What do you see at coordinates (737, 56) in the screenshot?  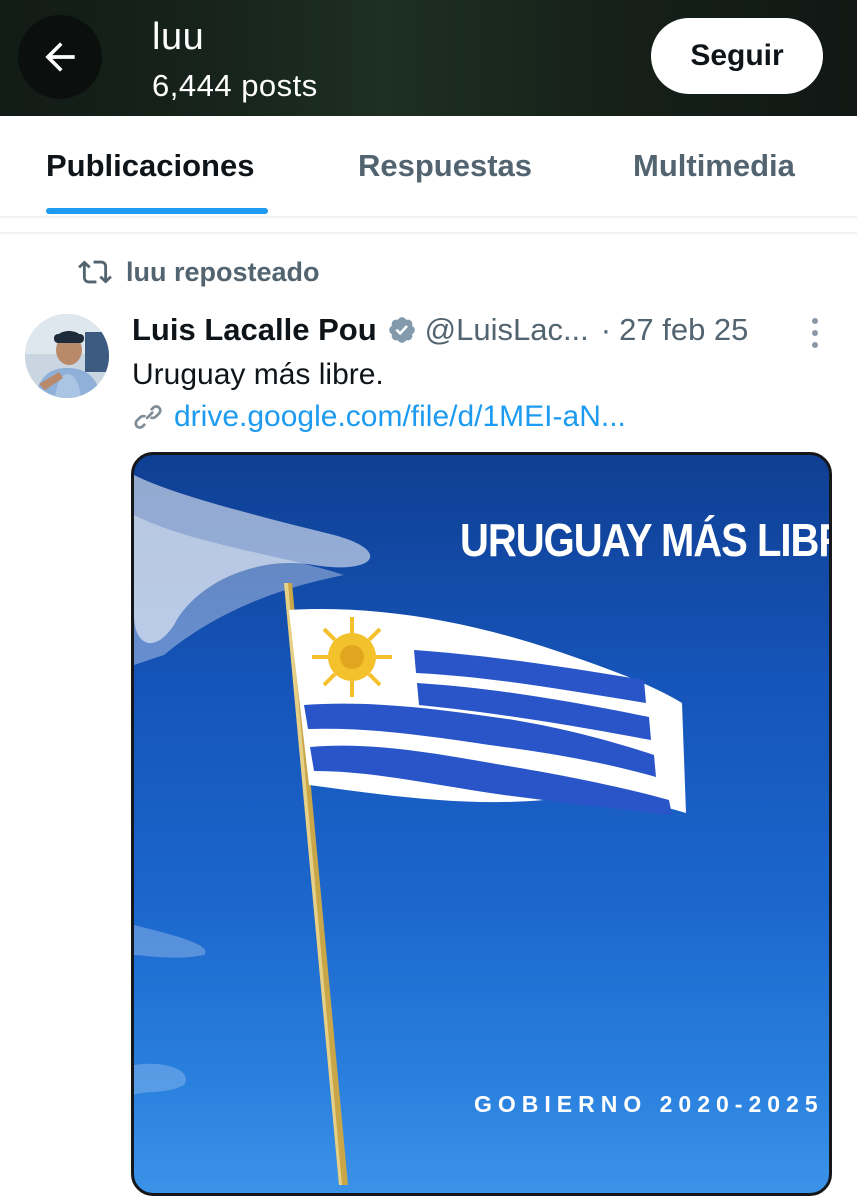 I see `follow-button: Seguir` at bounding box center [737, 56].